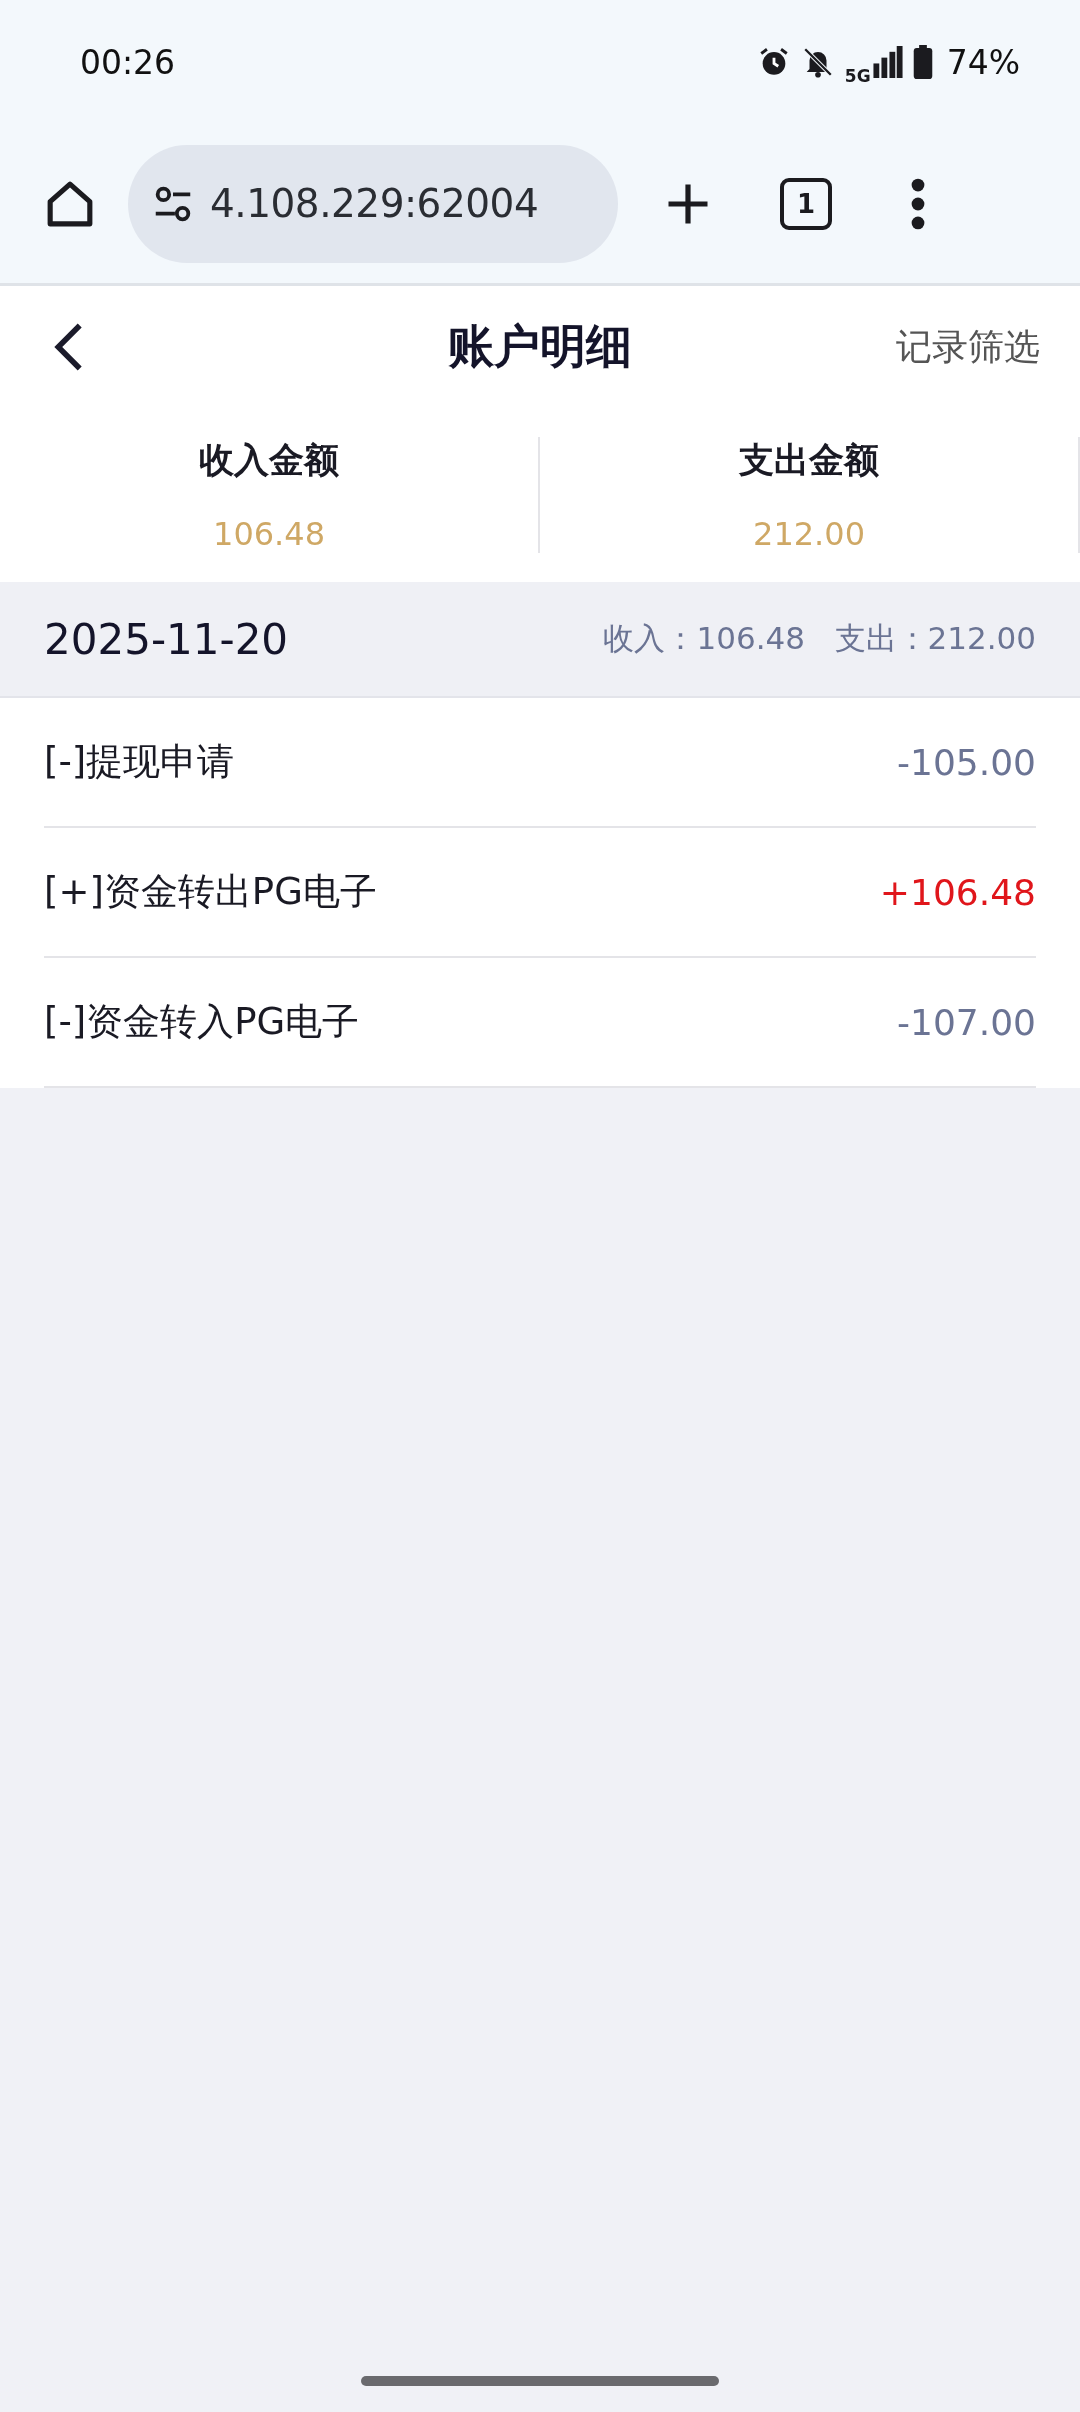  I want to click on day-totals: 收入：106.48 支出：212.00, so click(819, 638).